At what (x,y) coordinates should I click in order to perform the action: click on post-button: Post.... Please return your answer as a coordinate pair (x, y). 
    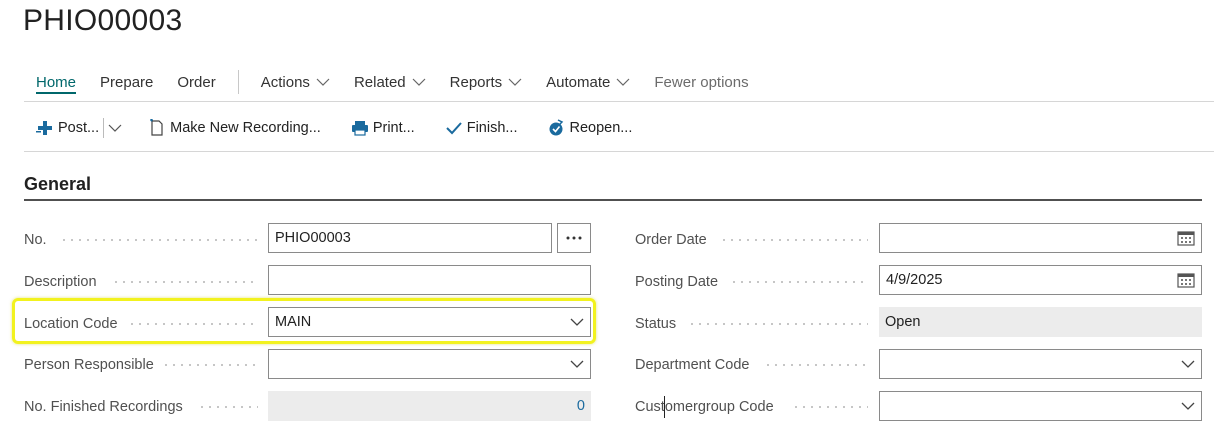
    Looking at the image, I should click on (67, 128).